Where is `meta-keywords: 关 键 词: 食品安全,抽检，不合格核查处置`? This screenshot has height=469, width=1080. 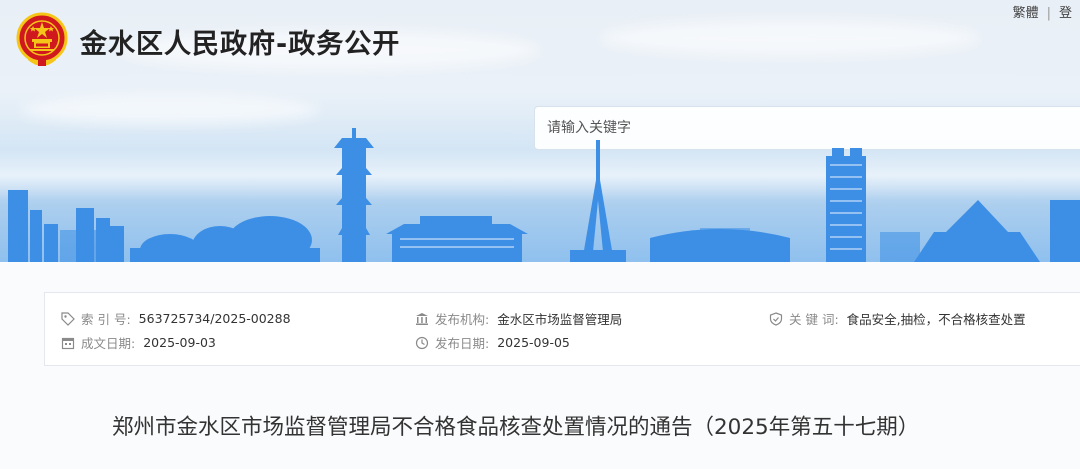 meta-keywords: 关 键 词: 食品安全,抽检，不合格核查处置 is located at coordinates (897, 318).